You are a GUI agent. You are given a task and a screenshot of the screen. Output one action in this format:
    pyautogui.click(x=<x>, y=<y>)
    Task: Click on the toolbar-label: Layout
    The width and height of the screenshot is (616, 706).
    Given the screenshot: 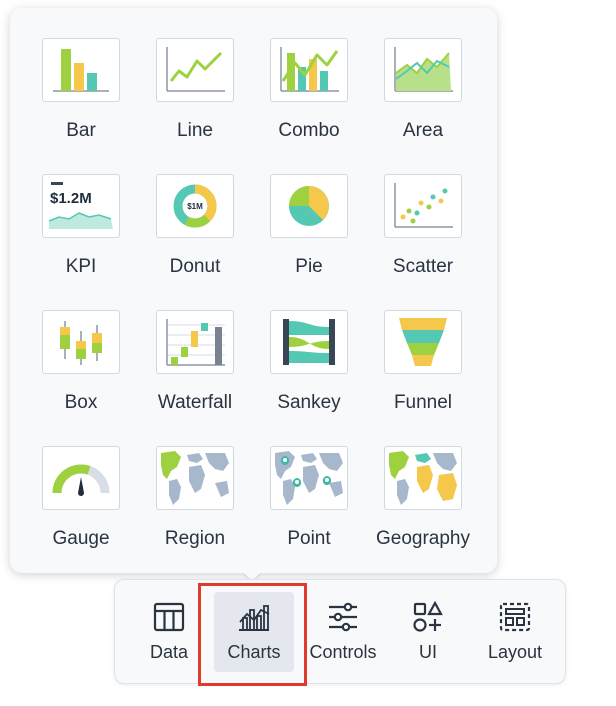 What is the action you would take?
    pyautogui.click(x=515, y=652)
    